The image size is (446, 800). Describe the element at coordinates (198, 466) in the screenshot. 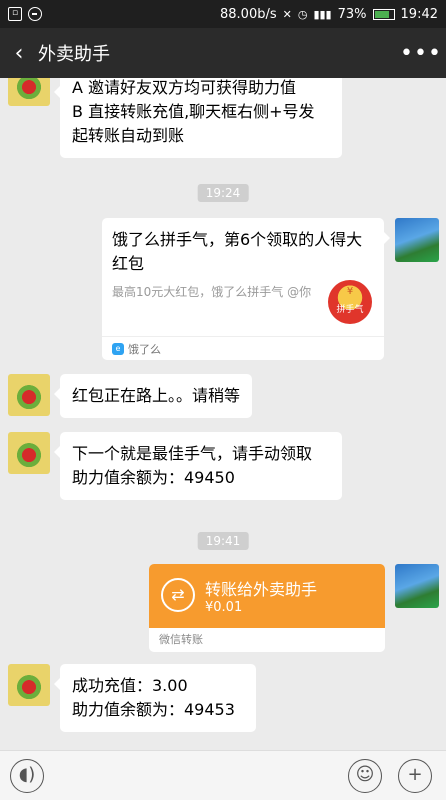

I see `message-bubble: 下一个就是最佳手气，请手动领取 助力值余额为：49450` at that location.